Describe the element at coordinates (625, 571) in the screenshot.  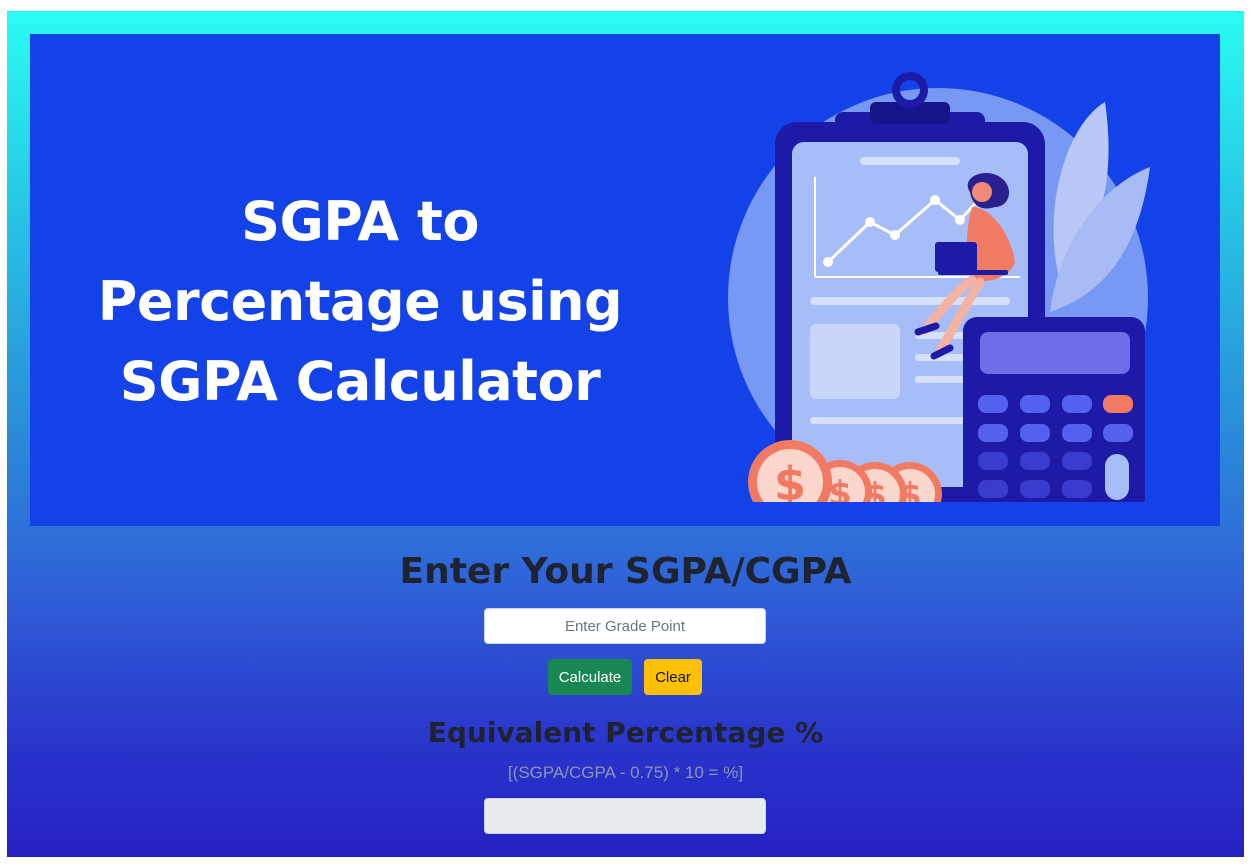
I see `input-heading: Enter Your SGPA/CGPA` at that location.